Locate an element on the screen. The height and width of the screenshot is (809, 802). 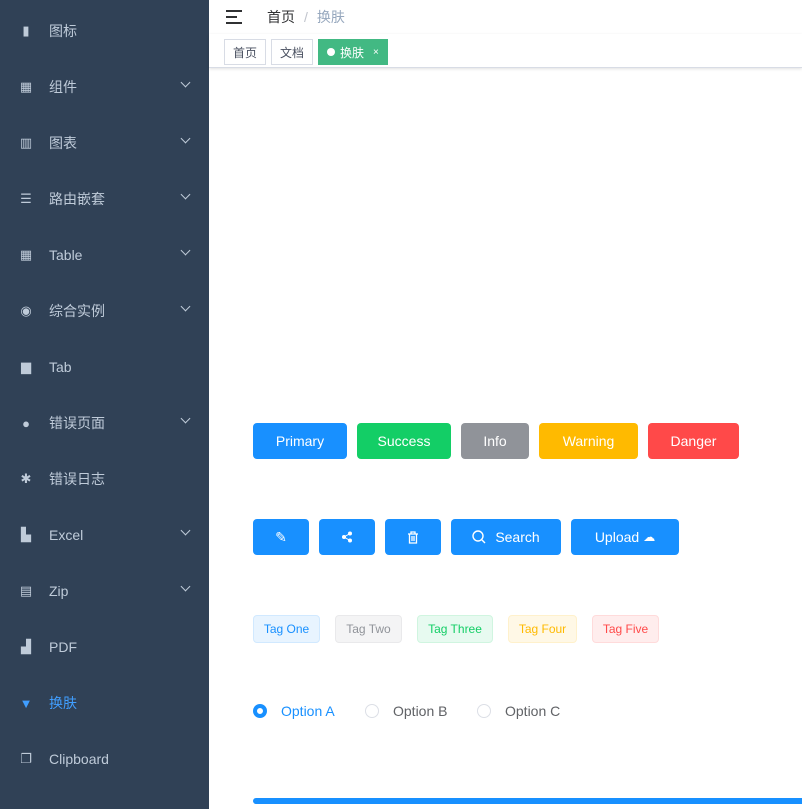
share-button is located at coordinates (347, 537).